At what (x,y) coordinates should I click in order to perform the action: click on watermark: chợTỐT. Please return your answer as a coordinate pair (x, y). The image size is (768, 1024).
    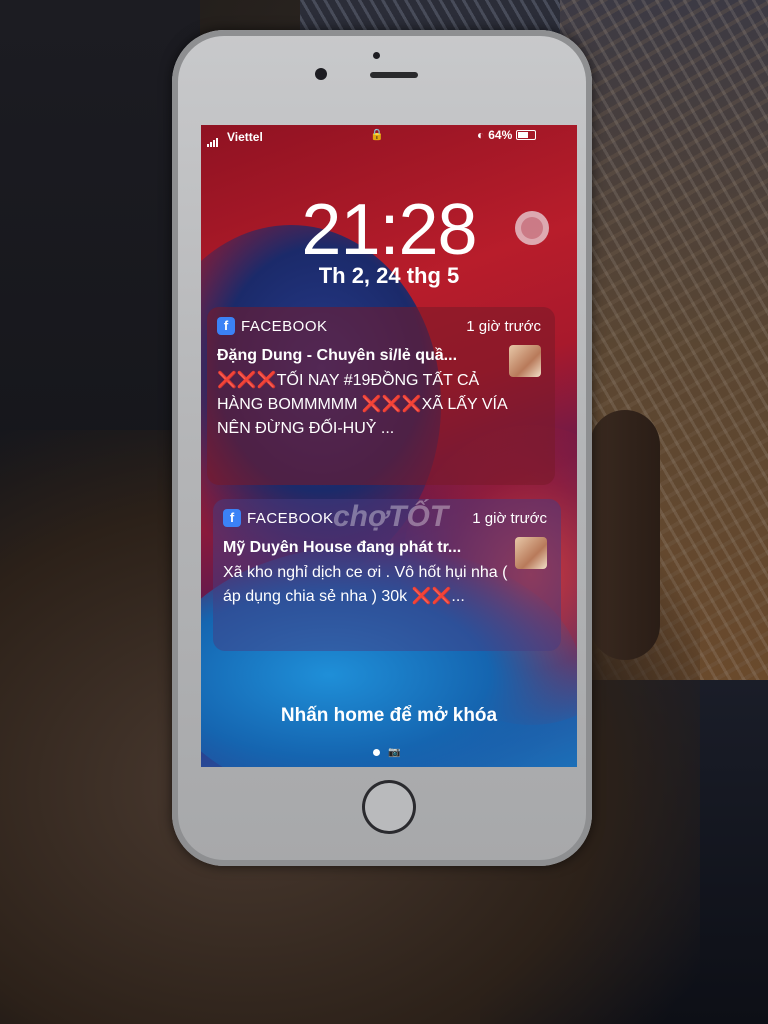
    Looking at the image, I should click on (391, 516).